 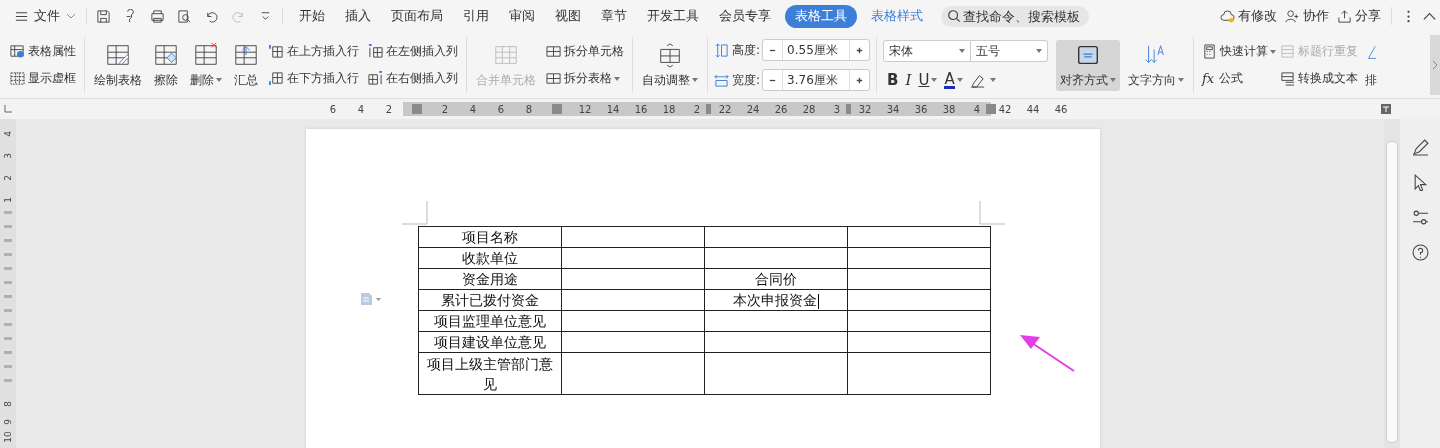 What do you see at coordinates (673, 16) in the screenshot?
I see `ribbon-tab: 开发工具` at bounding box center [673, 16].